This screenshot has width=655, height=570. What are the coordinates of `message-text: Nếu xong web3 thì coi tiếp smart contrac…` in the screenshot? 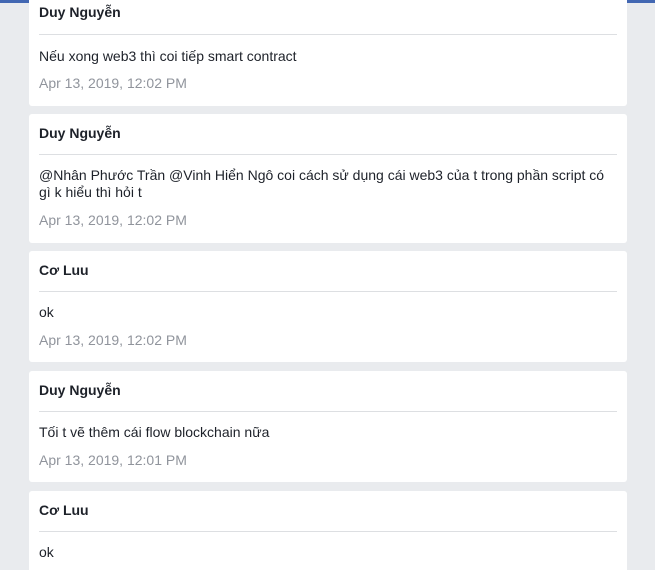 It's located at (168, 56).